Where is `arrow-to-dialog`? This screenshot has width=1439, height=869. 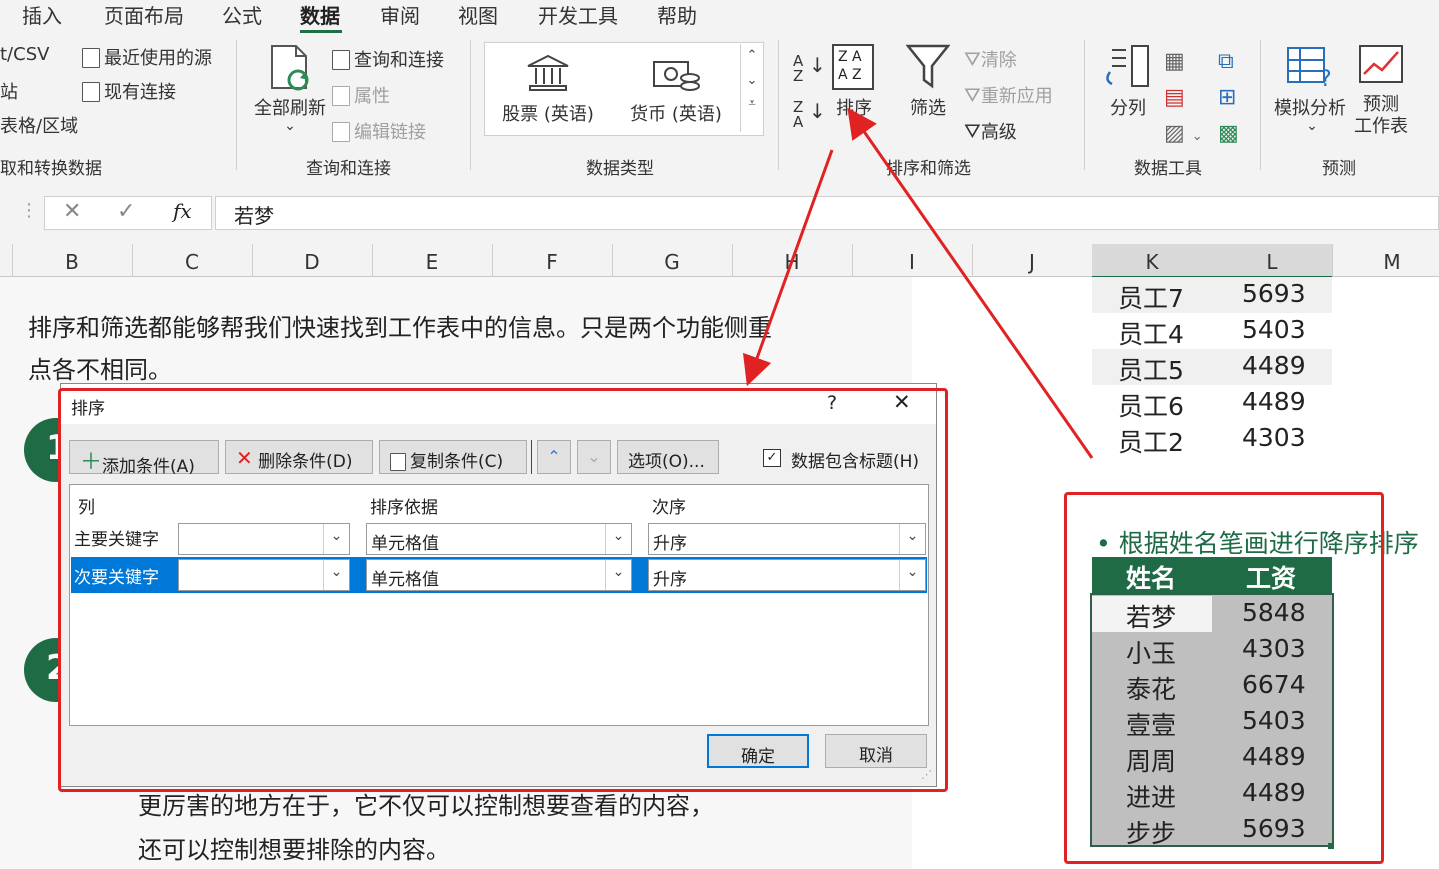 arrow-to-dialog is located at coordinates (788, 268).